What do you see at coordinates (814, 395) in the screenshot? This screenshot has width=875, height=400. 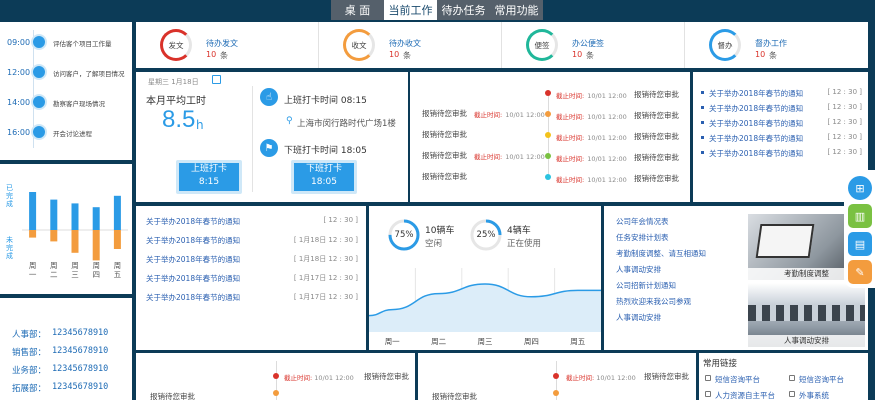 I see `quick-link: 外事系统` at bounding box center [814, 395].